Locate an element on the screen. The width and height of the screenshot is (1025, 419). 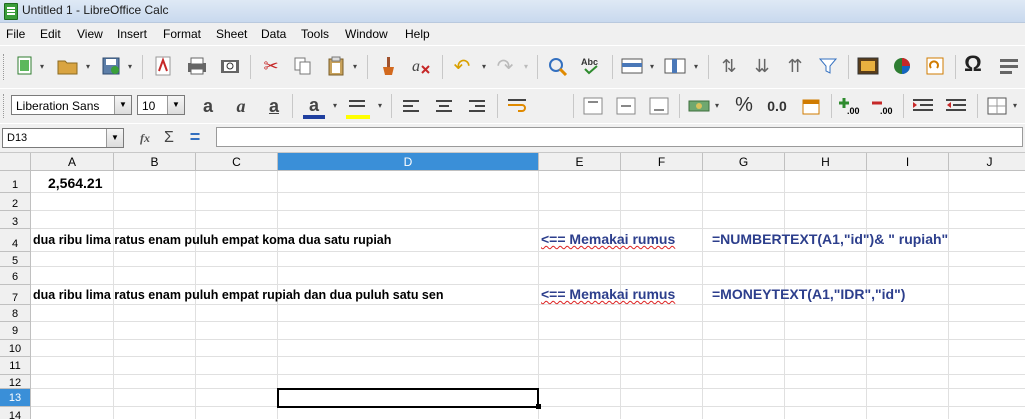
percent-format-icon: % is located at coordinates (744, 105).